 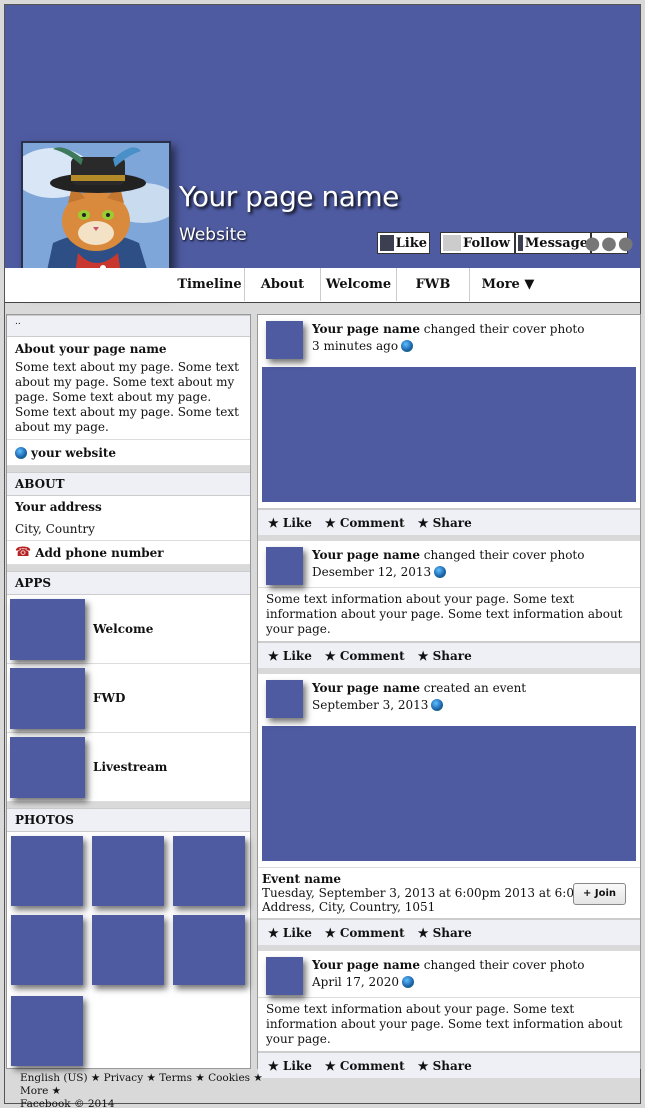 I want to click on tab-timeline: Timeline, so click(x=210, y=284).